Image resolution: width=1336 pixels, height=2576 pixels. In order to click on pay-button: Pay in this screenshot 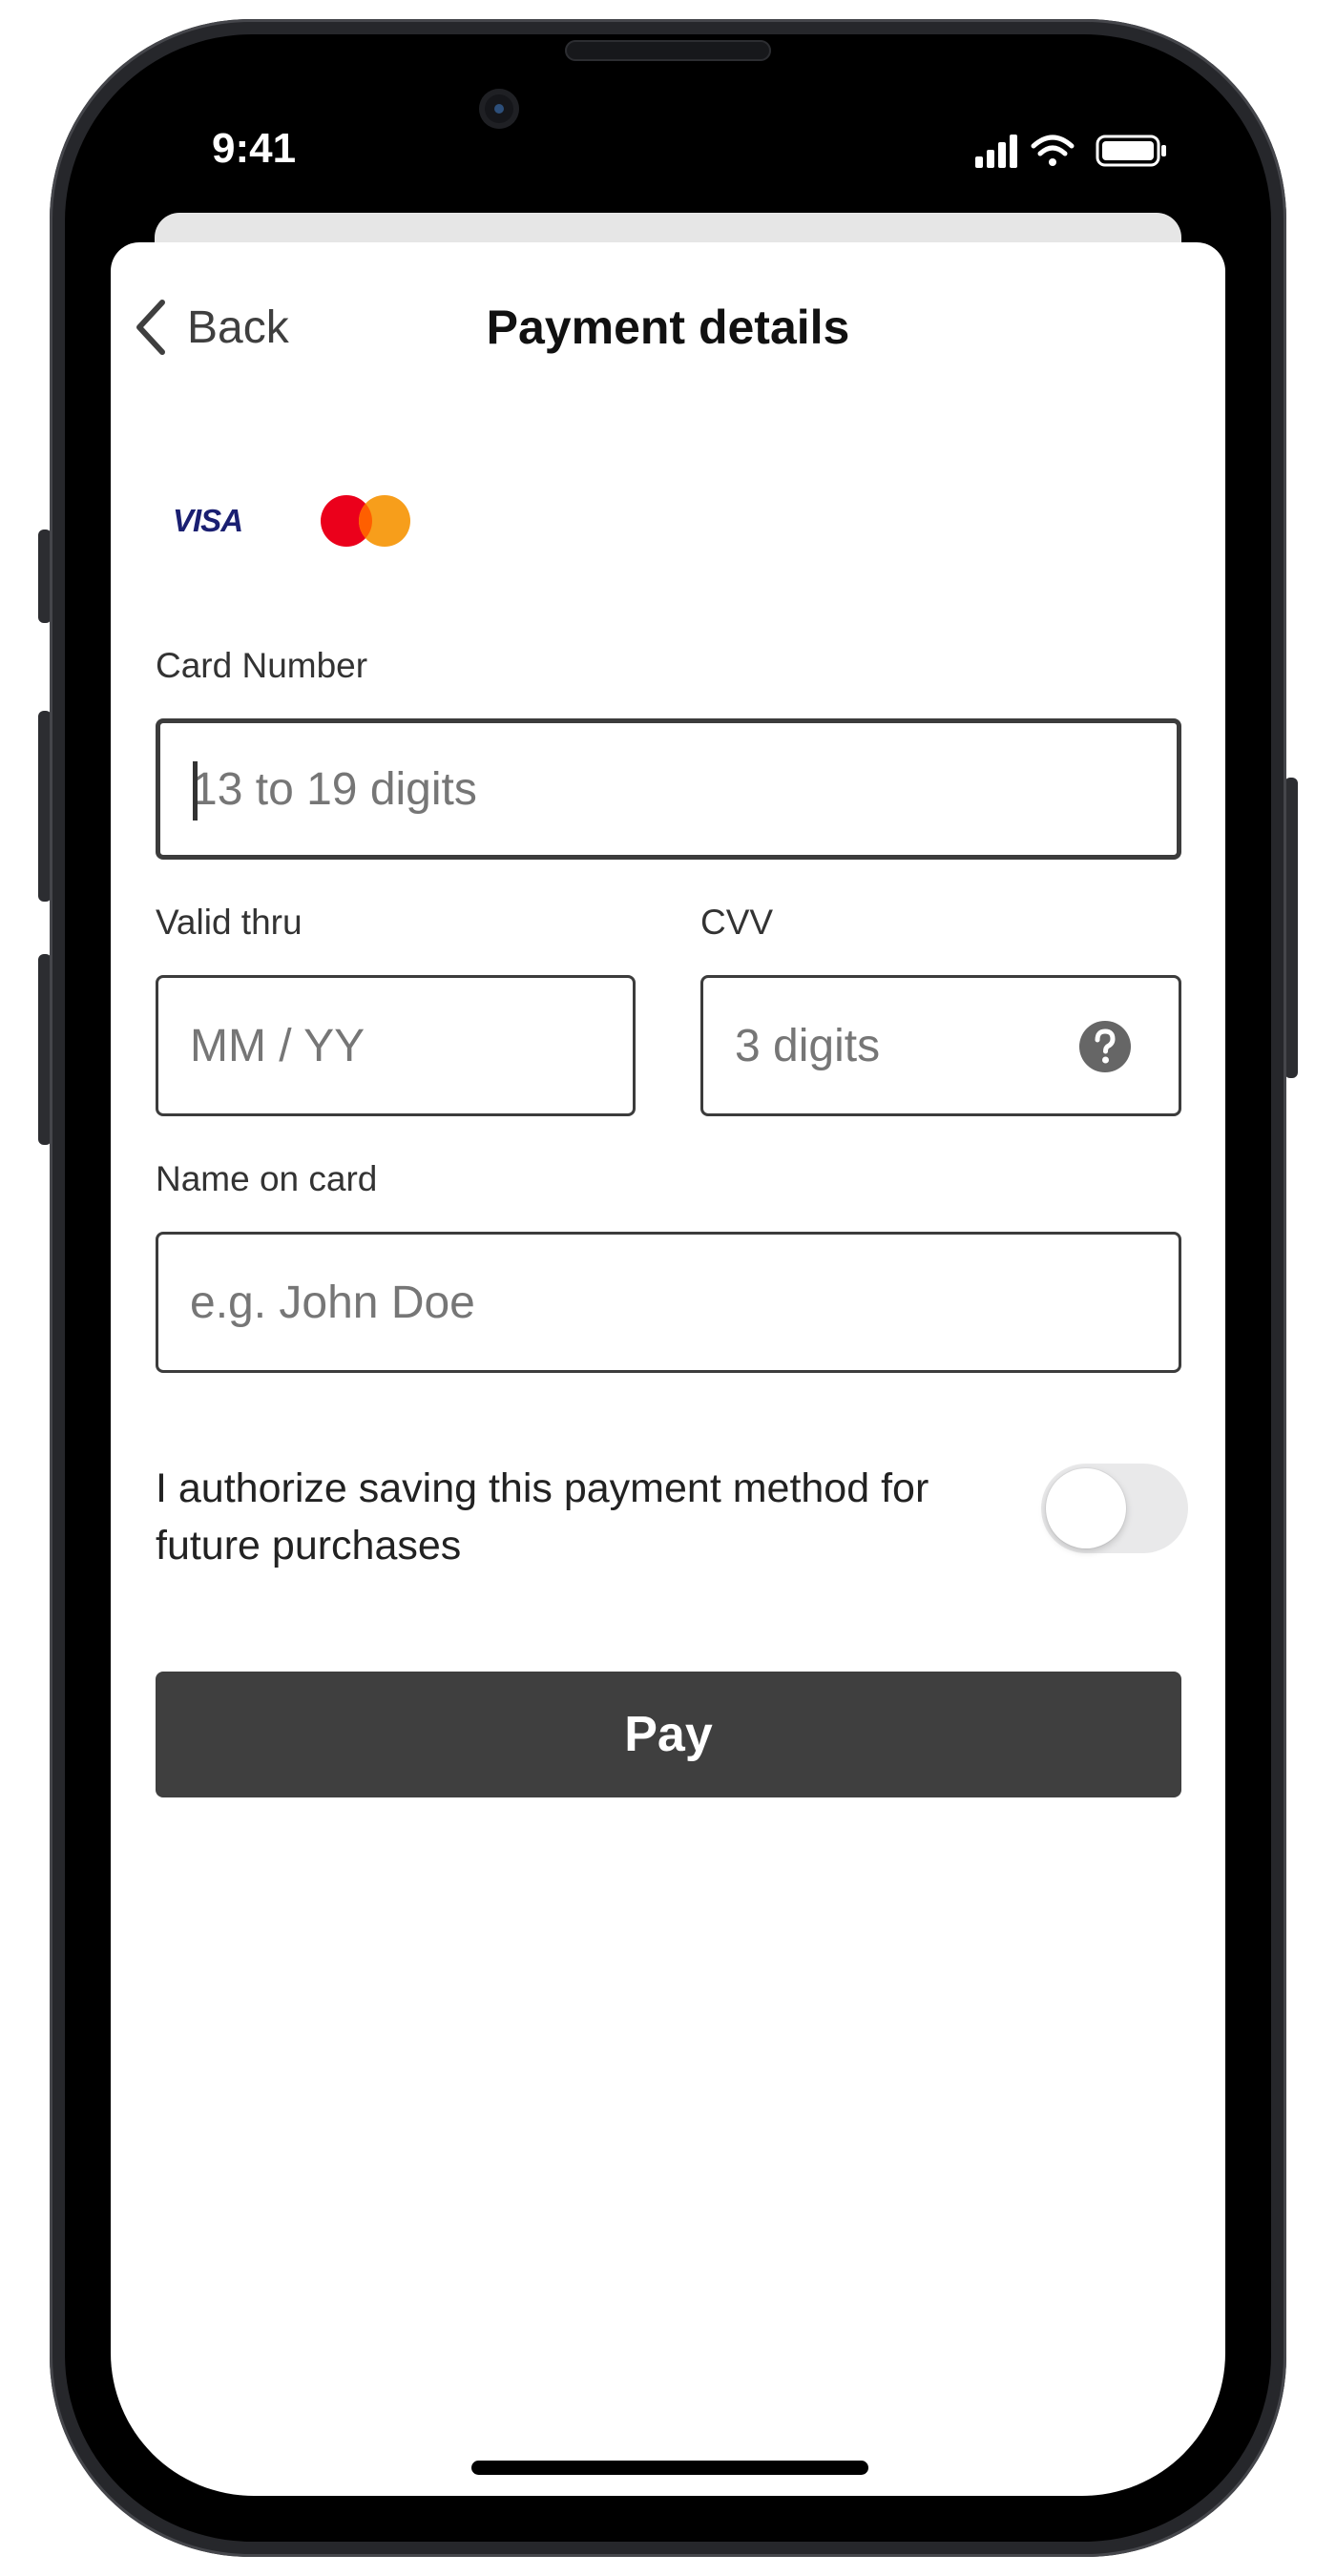, I will do `click(668, 1734)`.